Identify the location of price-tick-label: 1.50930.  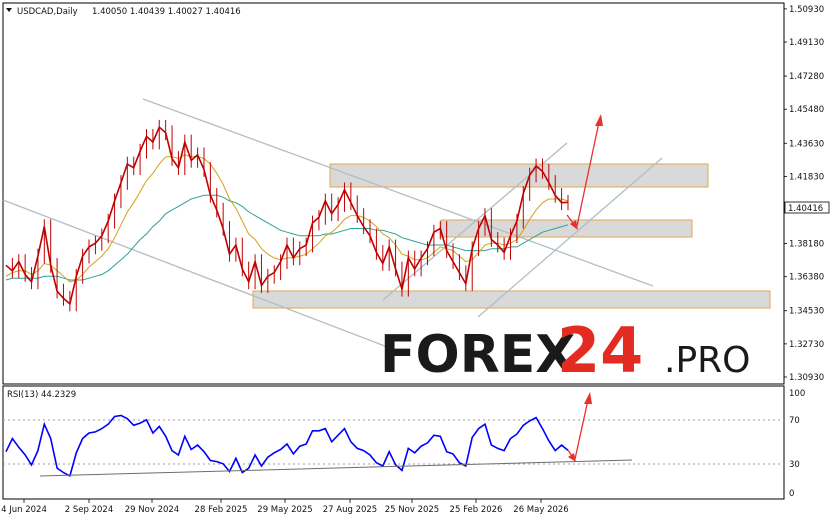
(806, 10).